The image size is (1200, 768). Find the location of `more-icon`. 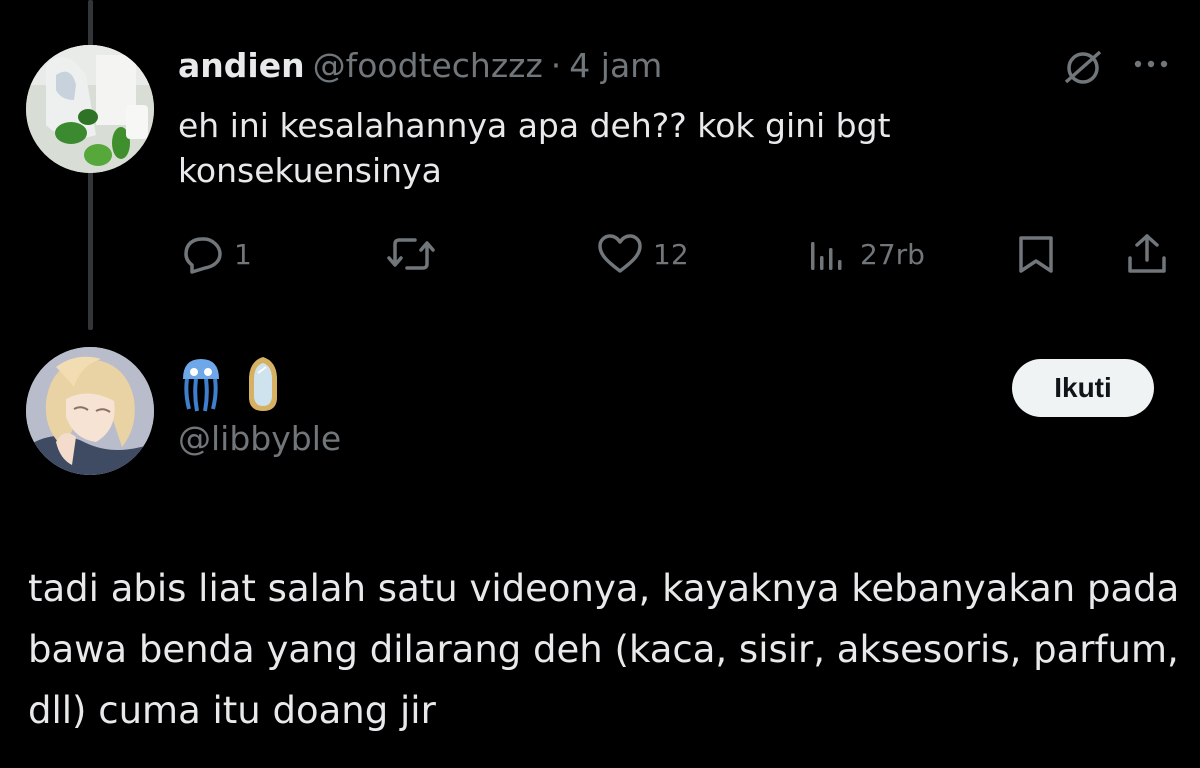

more-icon is located at coordinates (1151, 64).